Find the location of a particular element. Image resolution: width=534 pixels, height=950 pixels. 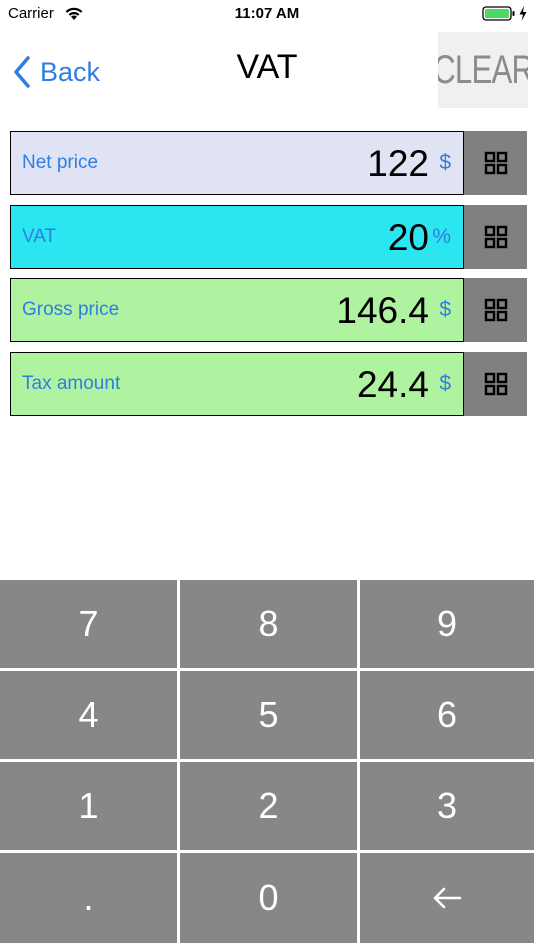

clear-label: CLEAR is located at coordinates (483, 69).